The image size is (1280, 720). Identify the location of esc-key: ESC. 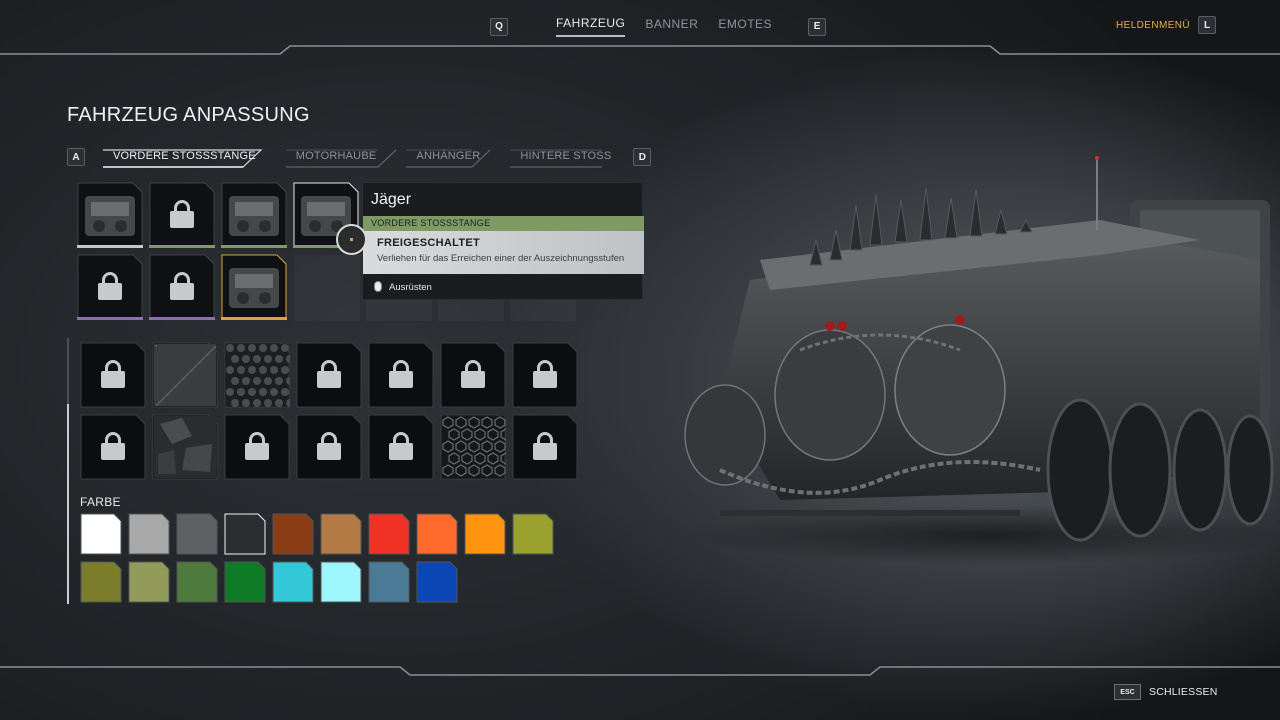
(1127, 692).